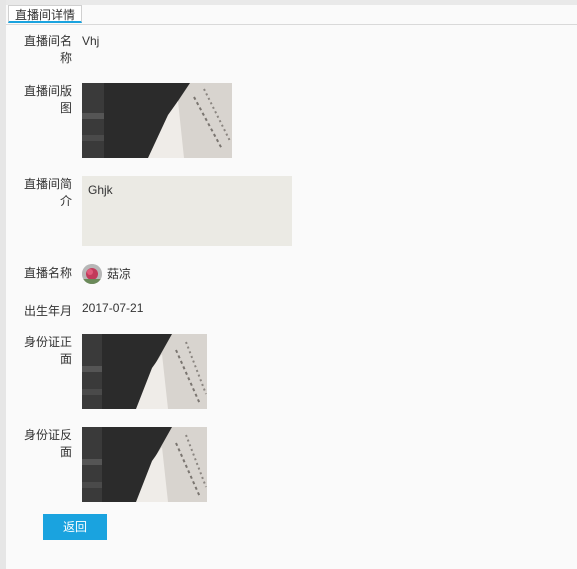 The width and height of the screenshot is (577, 569). I want to click on room-name-value: Vhj, so click(91, 41).